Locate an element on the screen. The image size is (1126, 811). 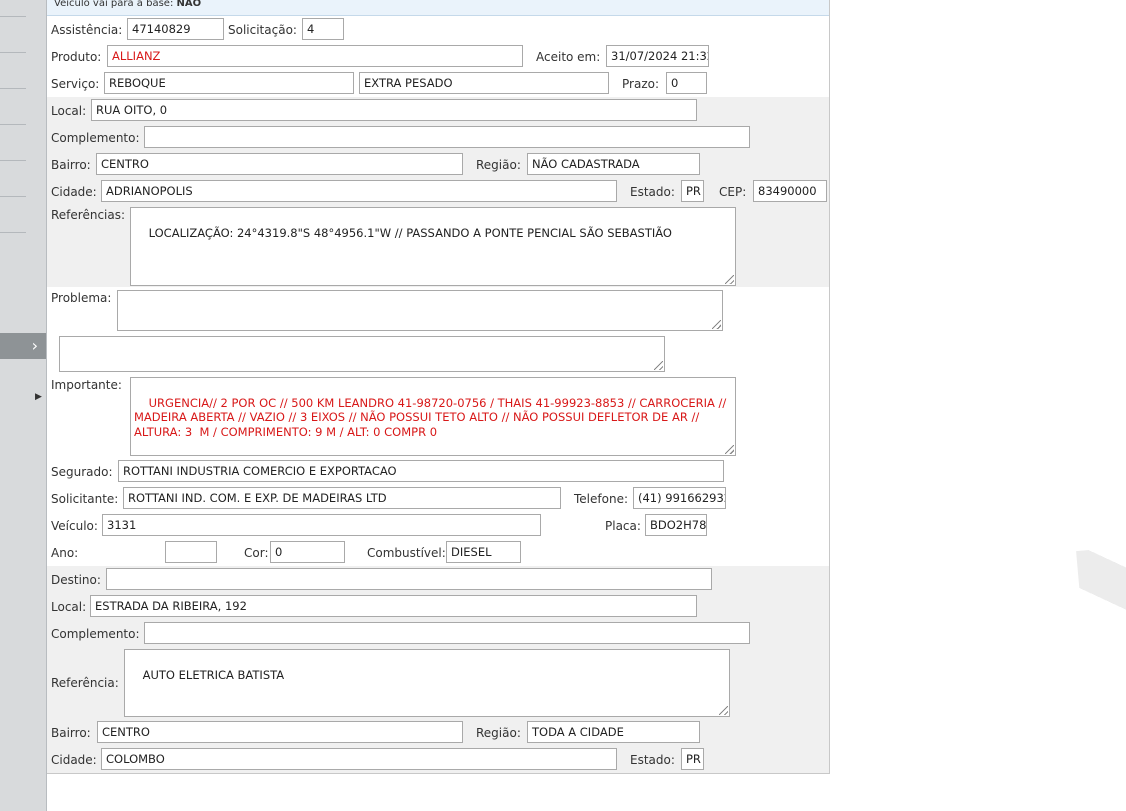
servico-field: REBOQUE is located at coordinates (229, 83).